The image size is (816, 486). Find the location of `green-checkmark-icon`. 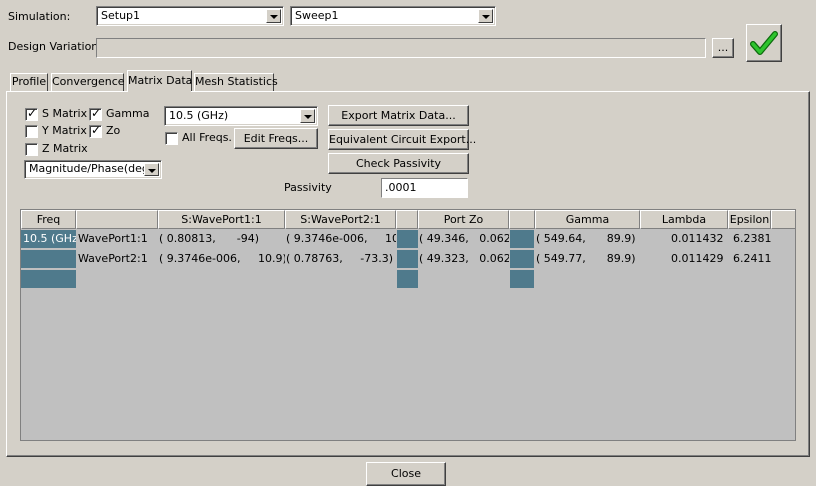

green-checkmark-icon is located at coordinates (764, 43).